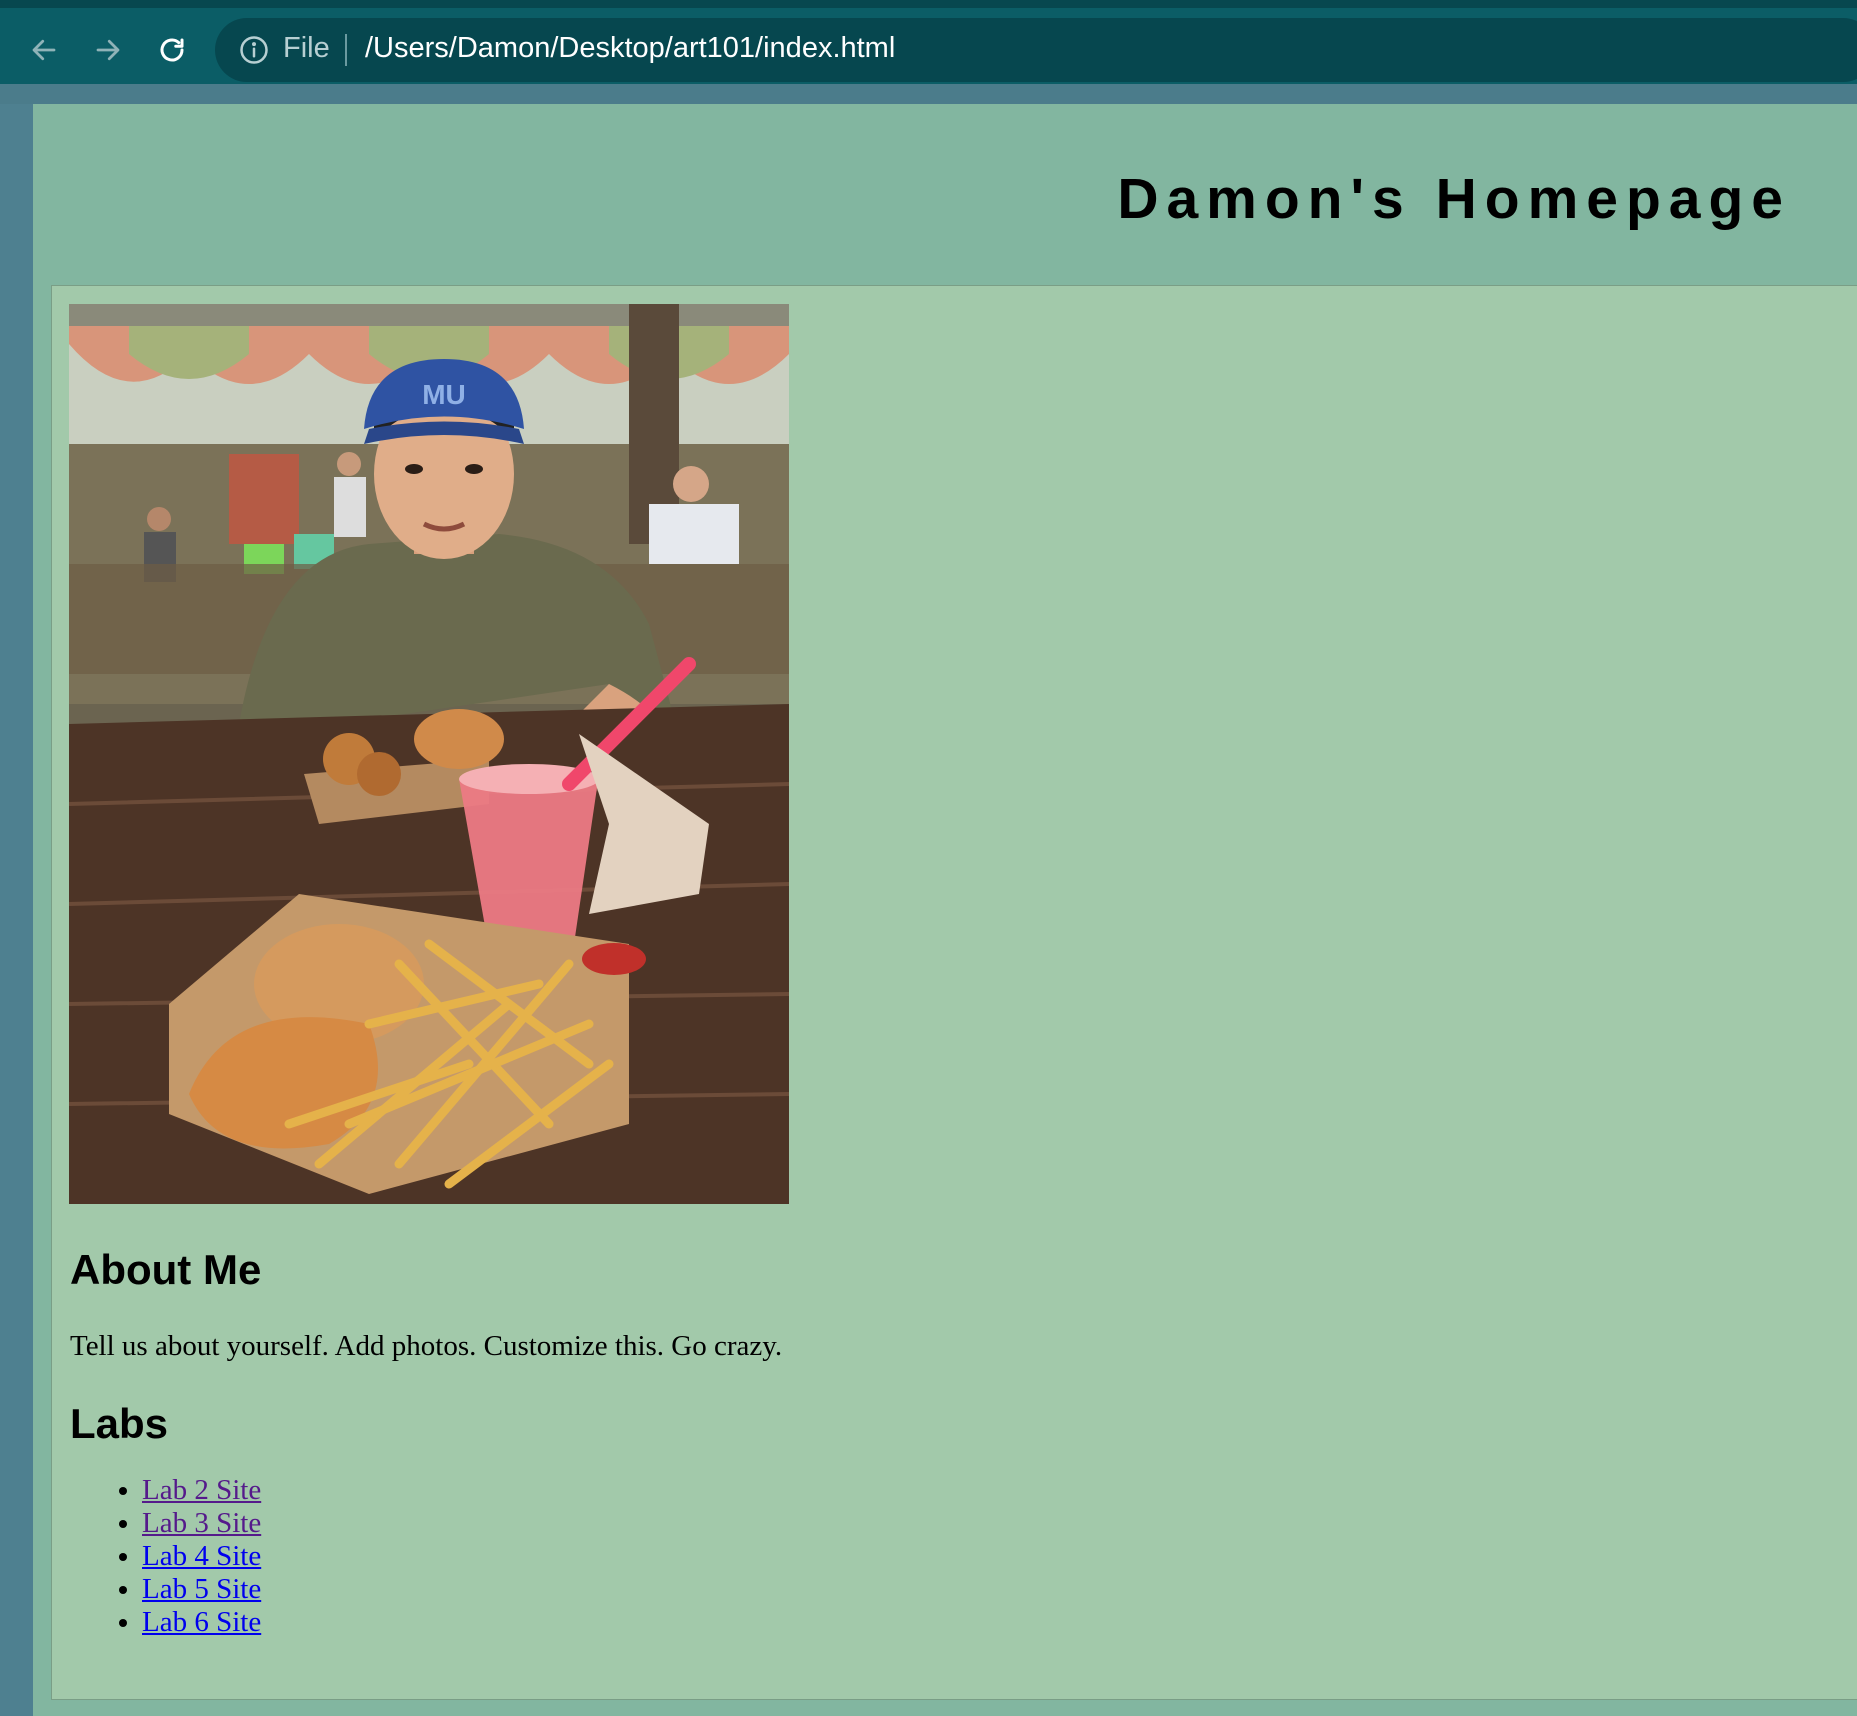 The width and height of the screenshot is (1857, 1716). I want to click on reload-icon, so click(172, 50).